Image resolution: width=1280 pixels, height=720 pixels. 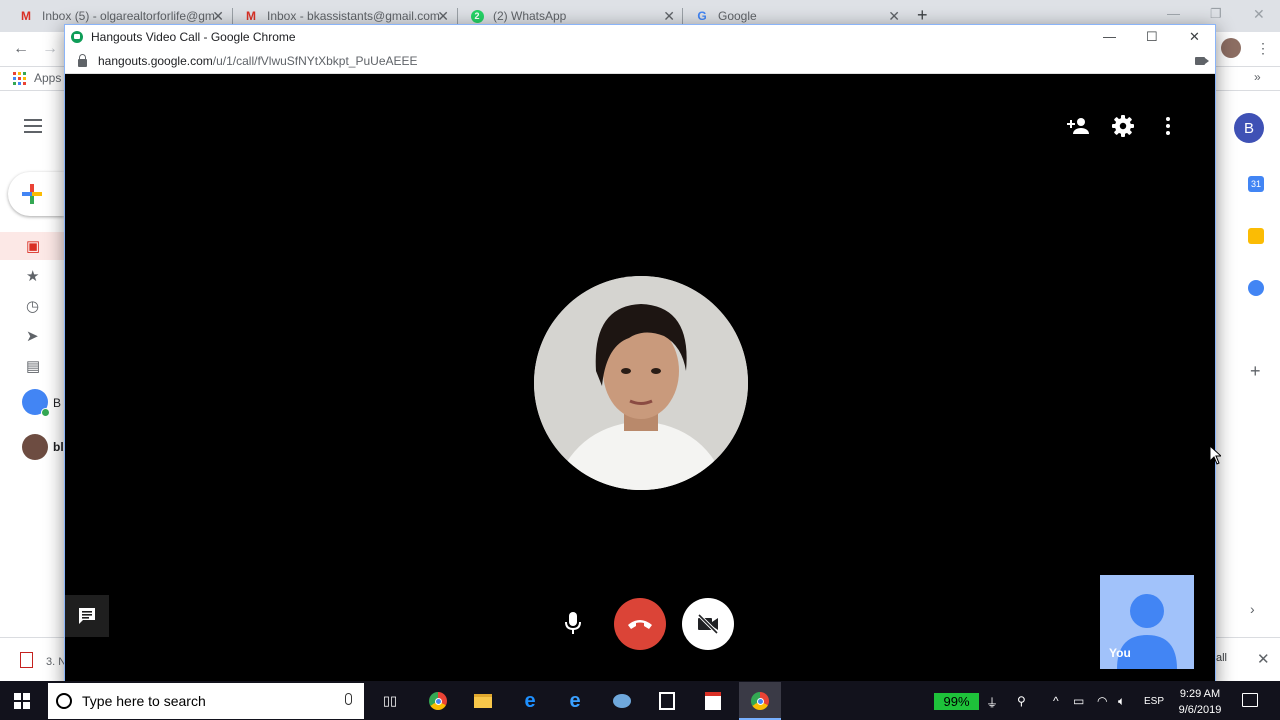 I want to click on camera-permission-icon, so click(x=1202, y=61).